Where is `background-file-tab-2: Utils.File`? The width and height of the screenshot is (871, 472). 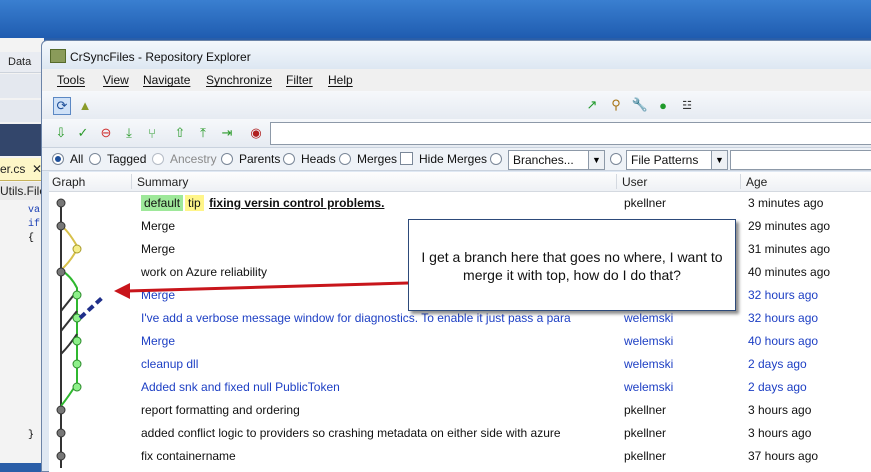 background-file-tab-2: Utils.File is located at coordinates (23, 191).